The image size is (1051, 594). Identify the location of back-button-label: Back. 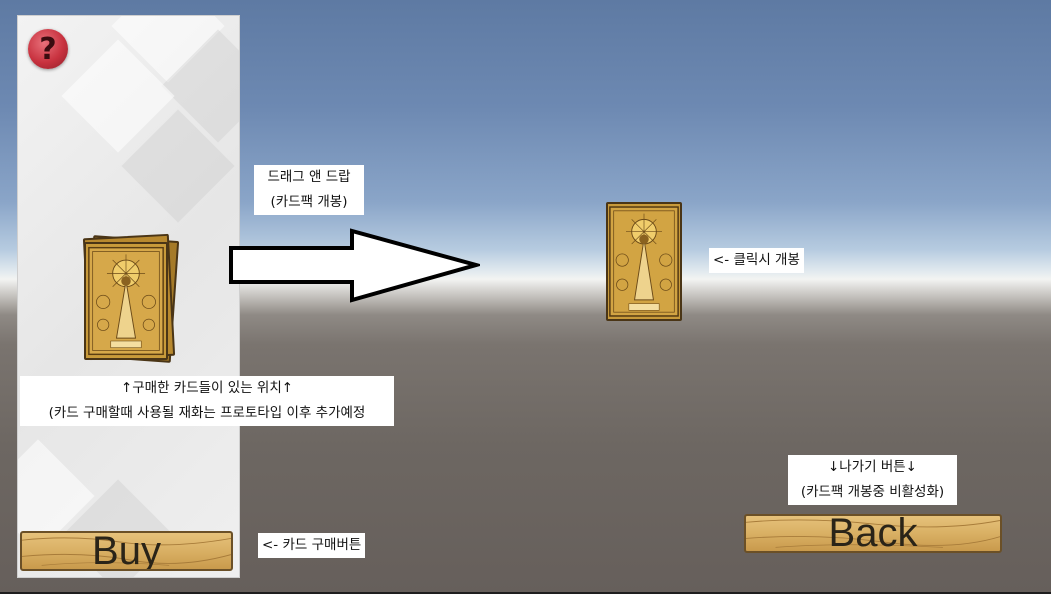
(873, 533).